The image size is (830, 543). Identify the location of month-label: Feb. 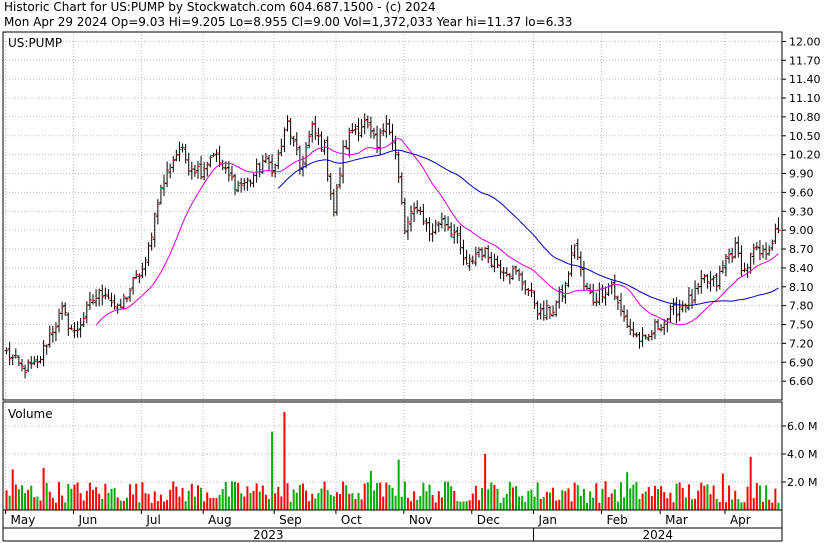
(616, 520).